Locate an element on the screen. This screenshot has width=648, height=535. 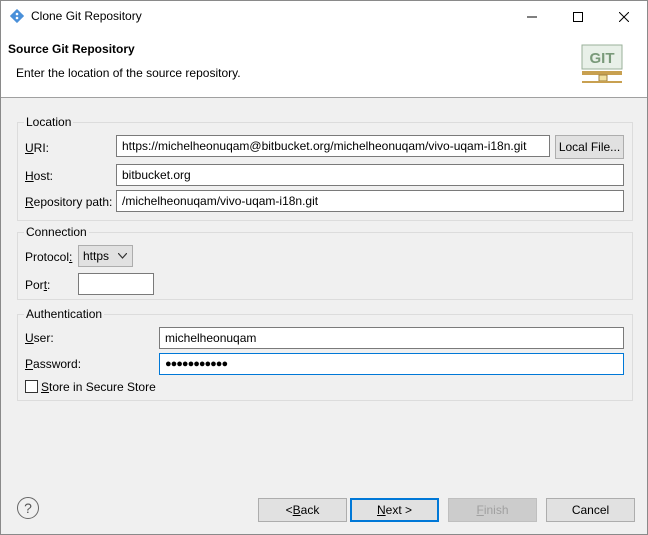
password-label: Password: is located at coordinates (53, 364).